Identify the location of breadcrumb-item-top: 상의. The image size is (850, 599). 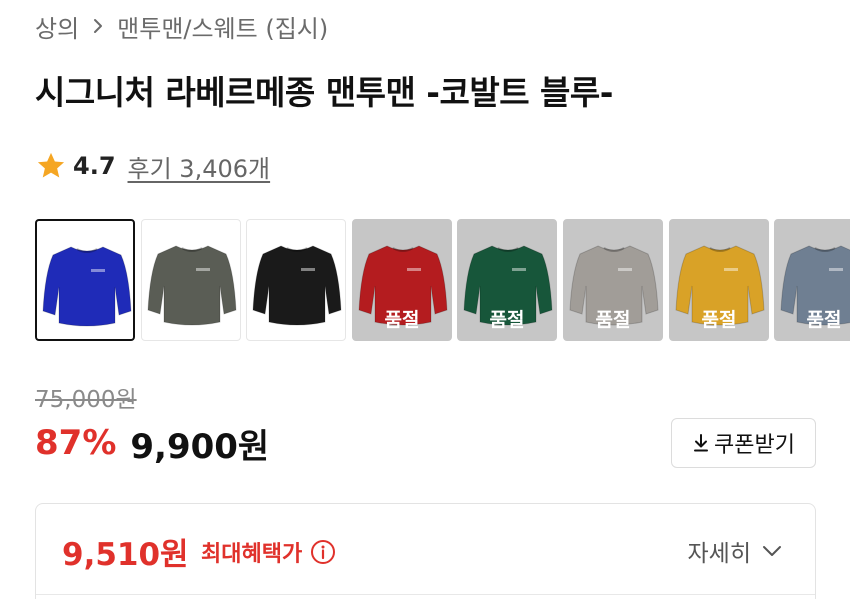
(57, 26).